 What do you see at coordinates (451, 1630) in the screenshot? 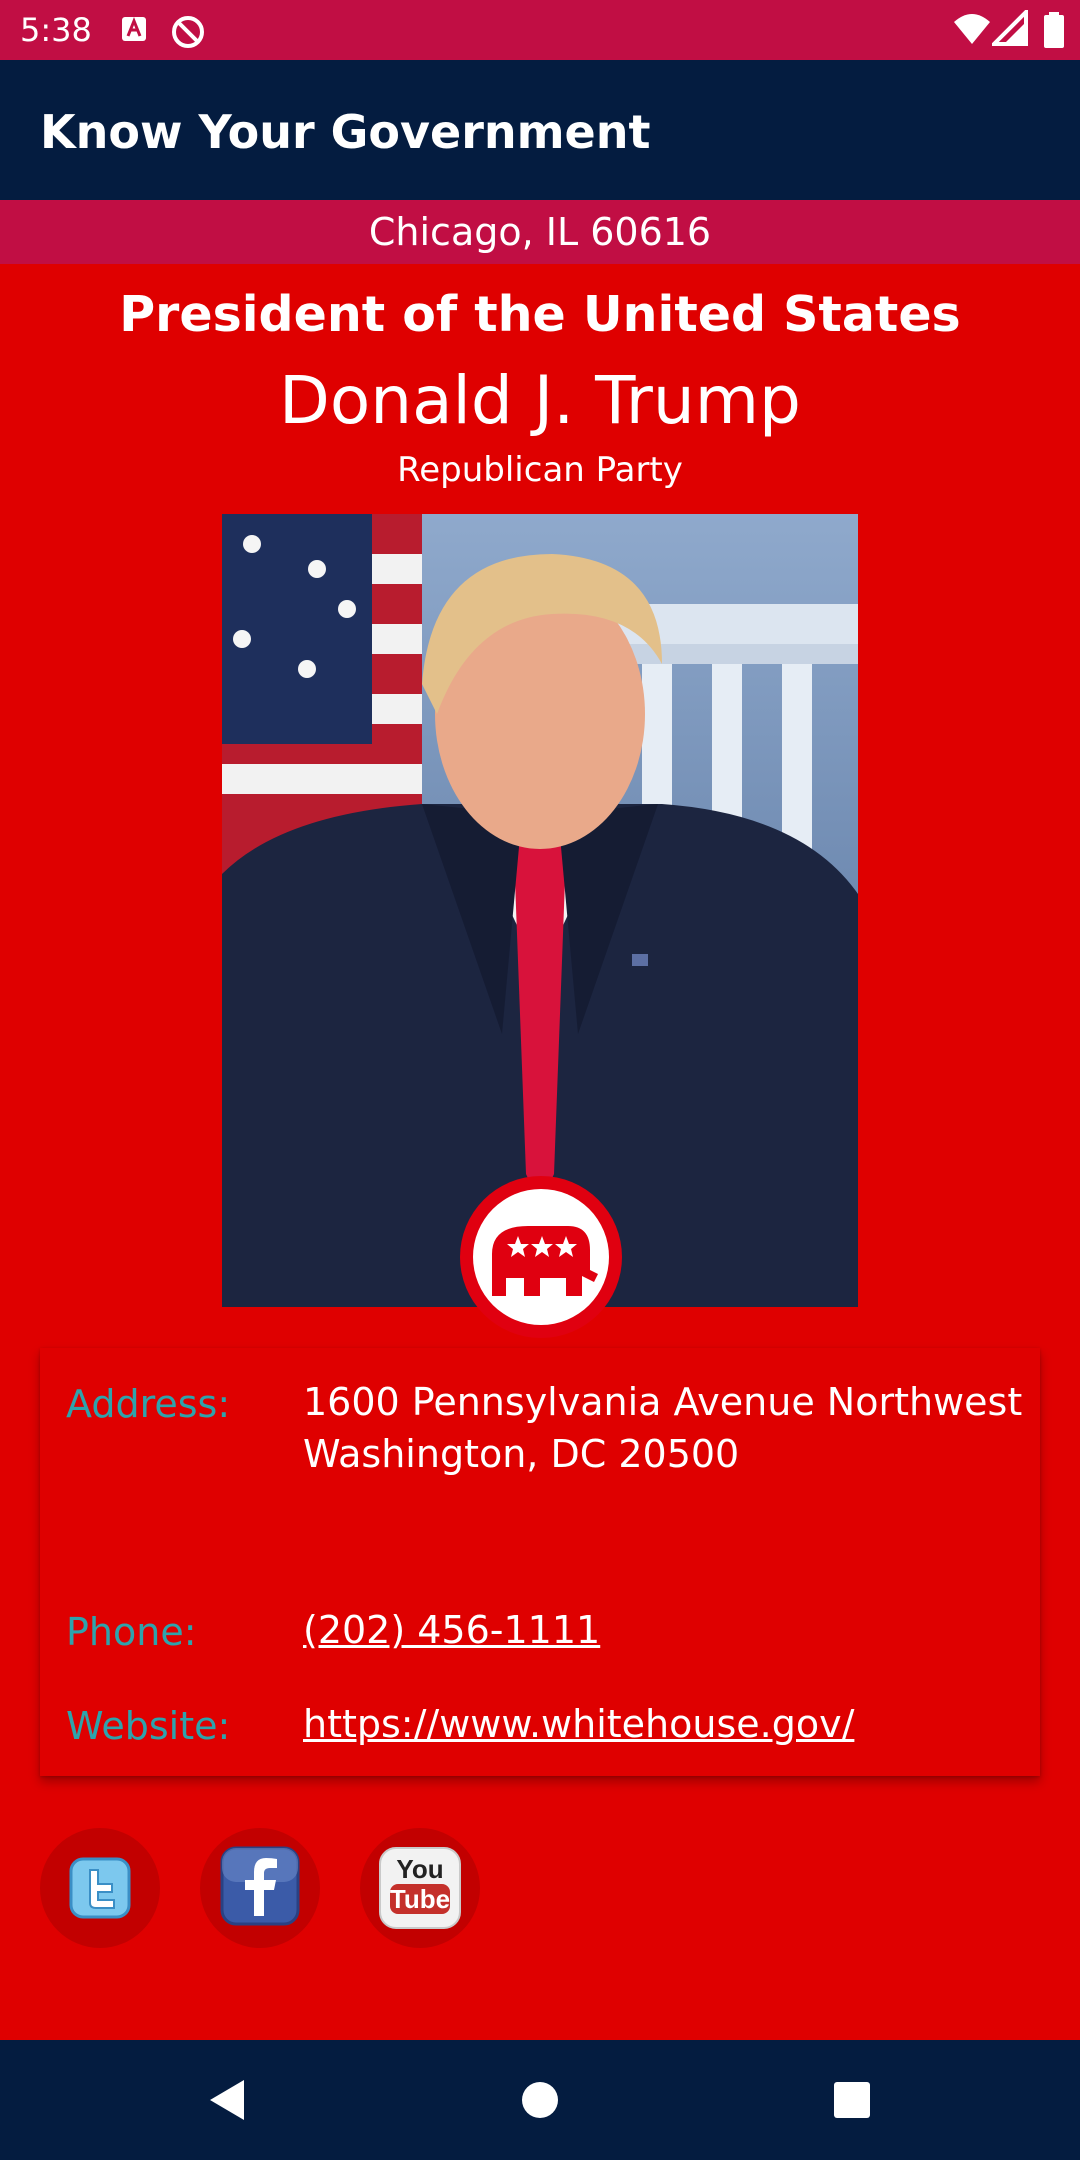
I see `phone-link: (202) 456-1111` at bounding box center [451, 1630].